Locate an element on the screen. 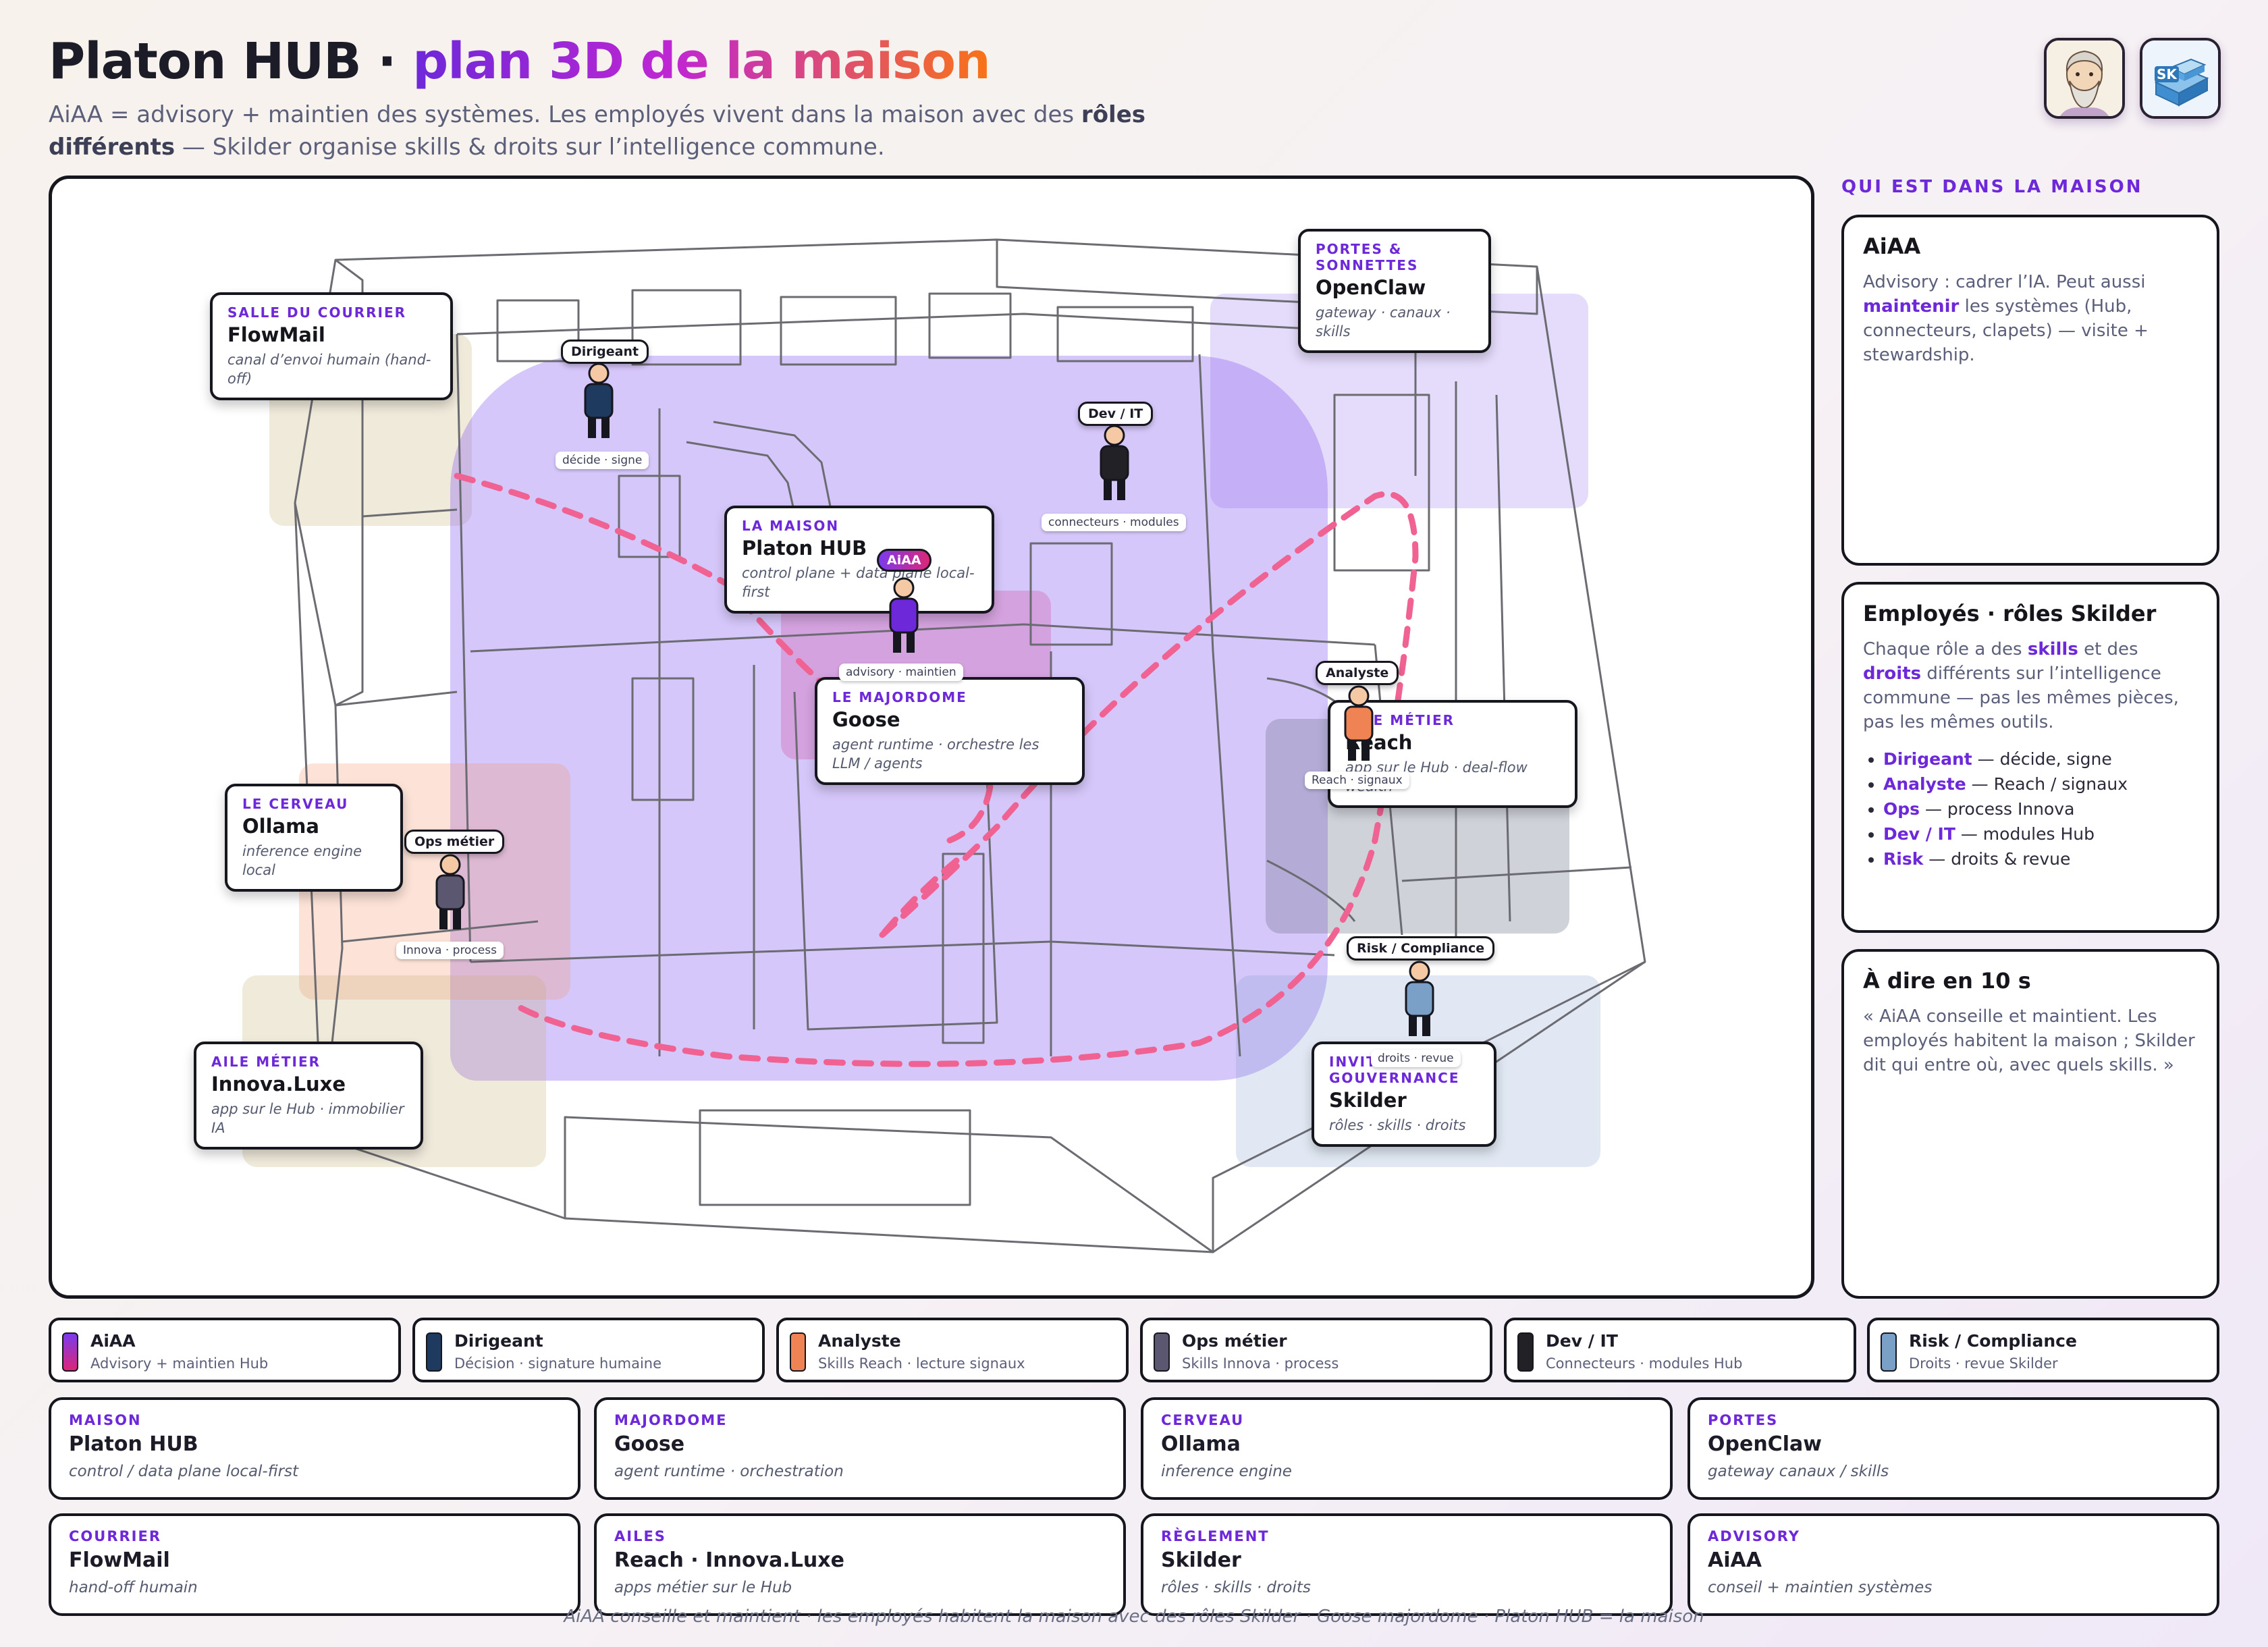 The width and height of the screenshot is (2268, 1647). caption-risk: droits · revue is located at coordinates (1416, 1058).